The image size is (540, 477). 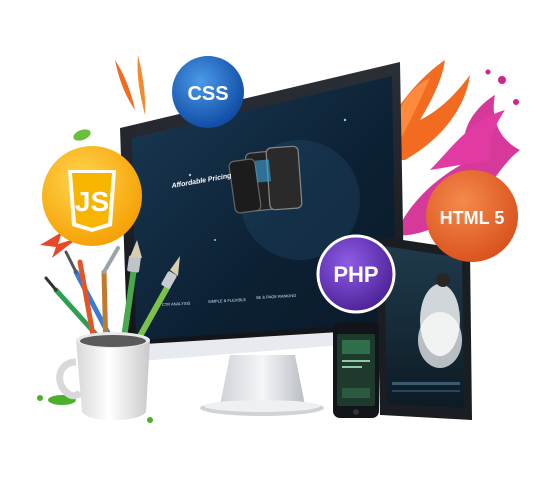 I want to click on css-badge: CSS, so click(x=208, y=92).